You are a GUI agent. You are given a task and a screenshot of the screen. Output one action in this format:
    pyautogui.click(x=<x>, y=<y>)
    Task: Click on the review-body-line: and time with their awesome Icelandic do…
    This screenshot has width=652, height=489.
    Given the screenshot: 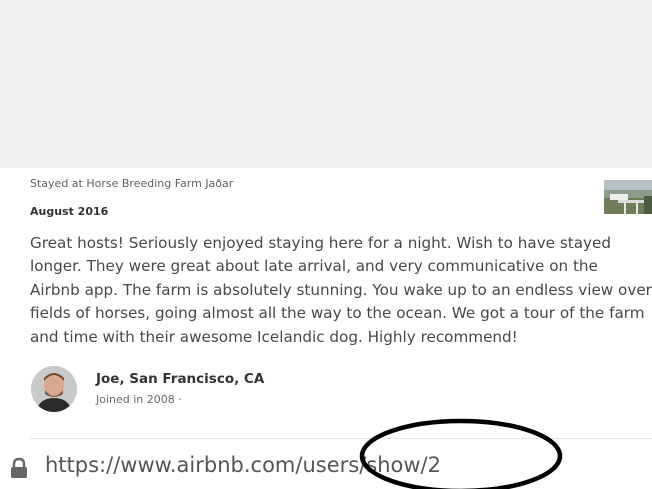 What is the action you would take?
    pyautogui.click(x=274, y=336)
    